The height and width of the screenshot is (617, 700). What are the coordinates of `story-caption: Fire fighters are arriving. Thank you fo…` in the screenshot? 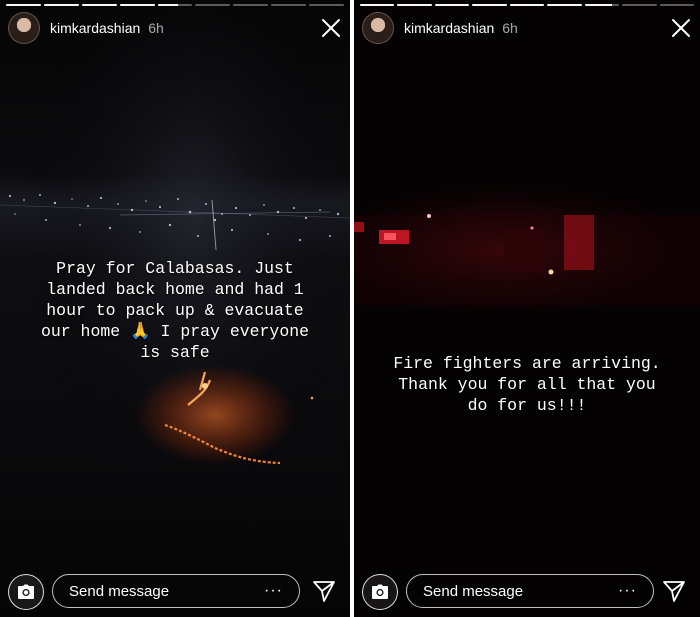 It's located at (527, 384).